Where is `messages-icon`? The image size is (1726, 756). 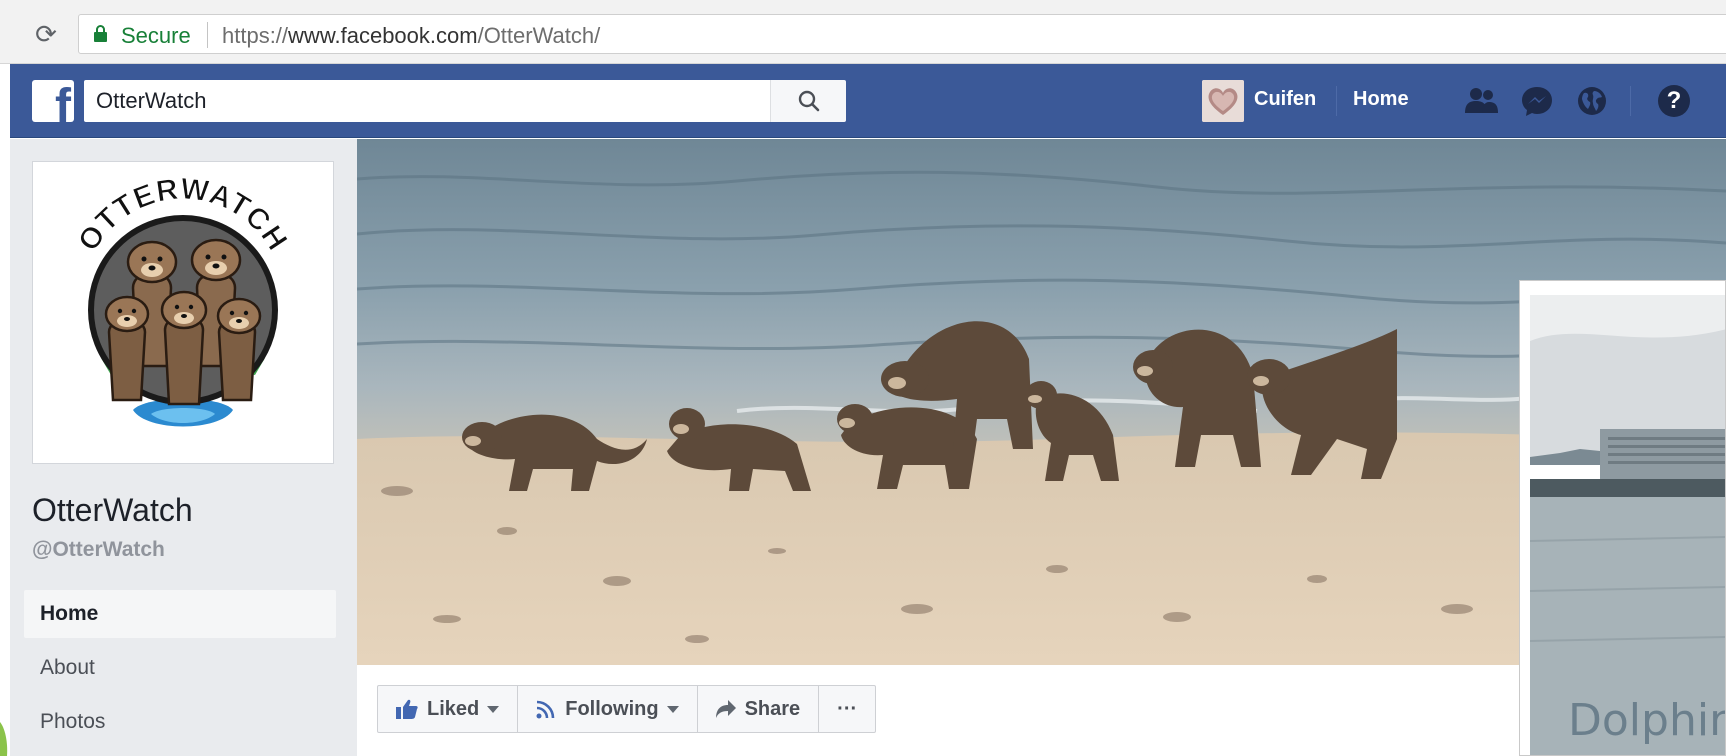
messages-icon is located at coordinates (1537, 101).